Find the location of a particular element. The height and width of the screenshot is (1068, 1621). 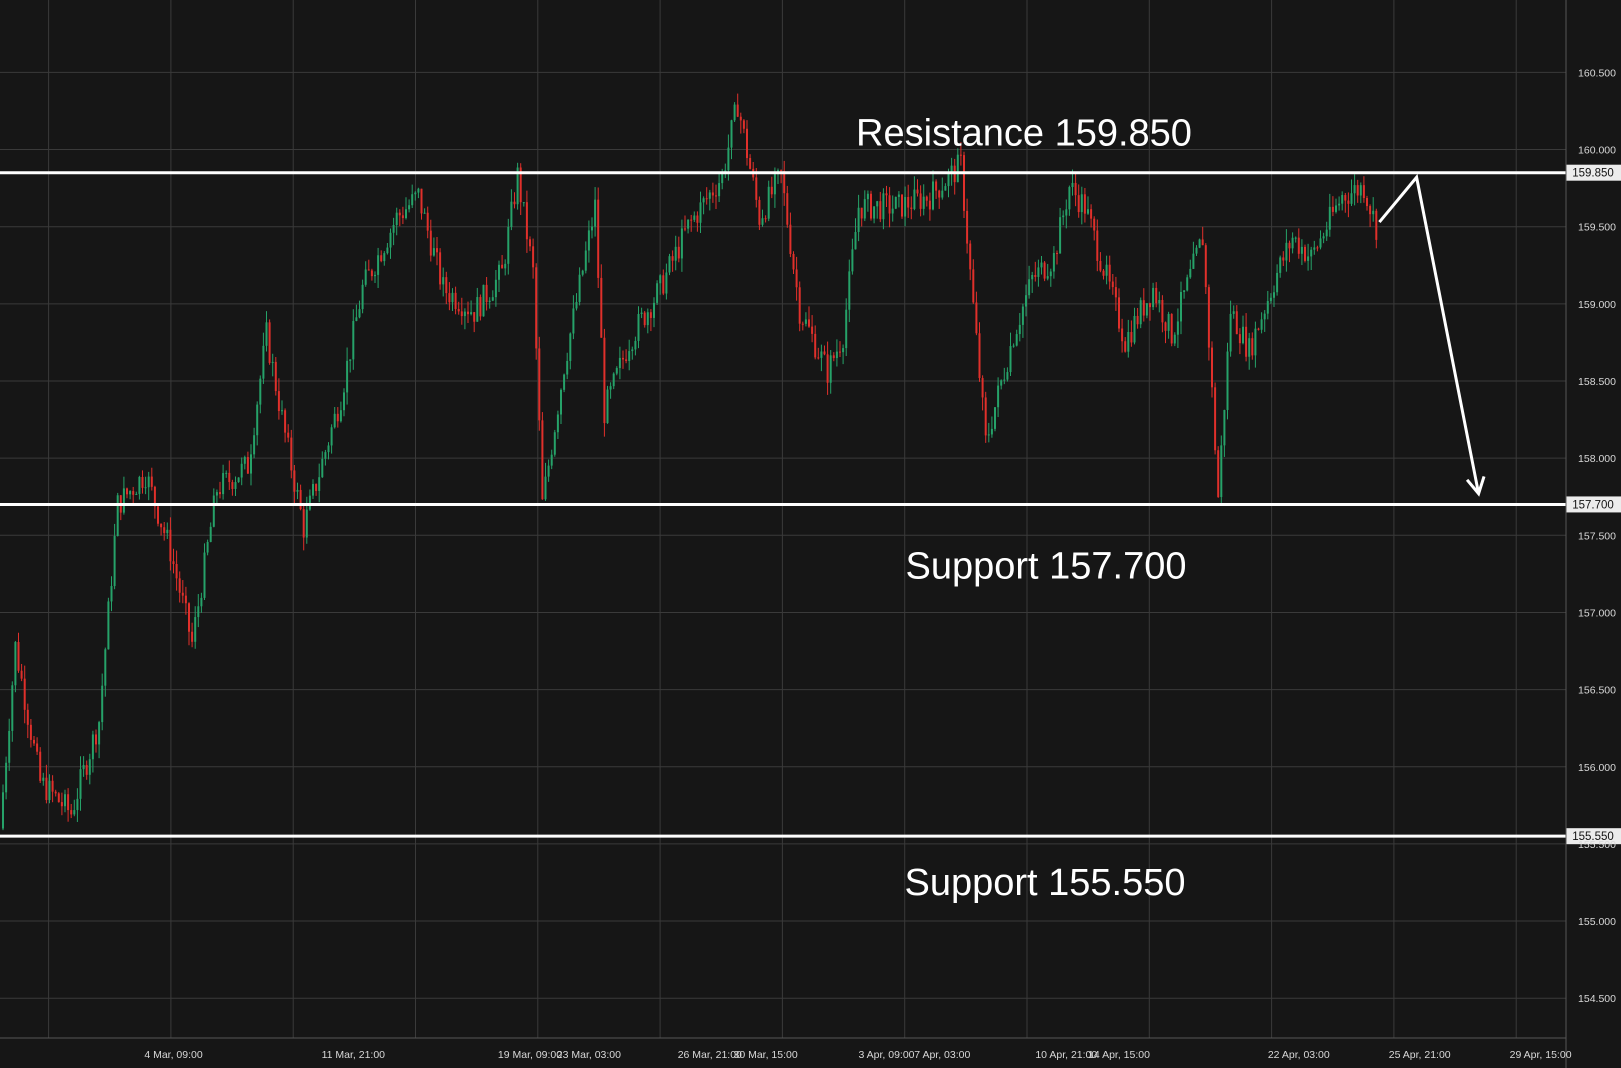

resistance-annotation: Resistance 159.850 is located at coordinates (1024, 133).